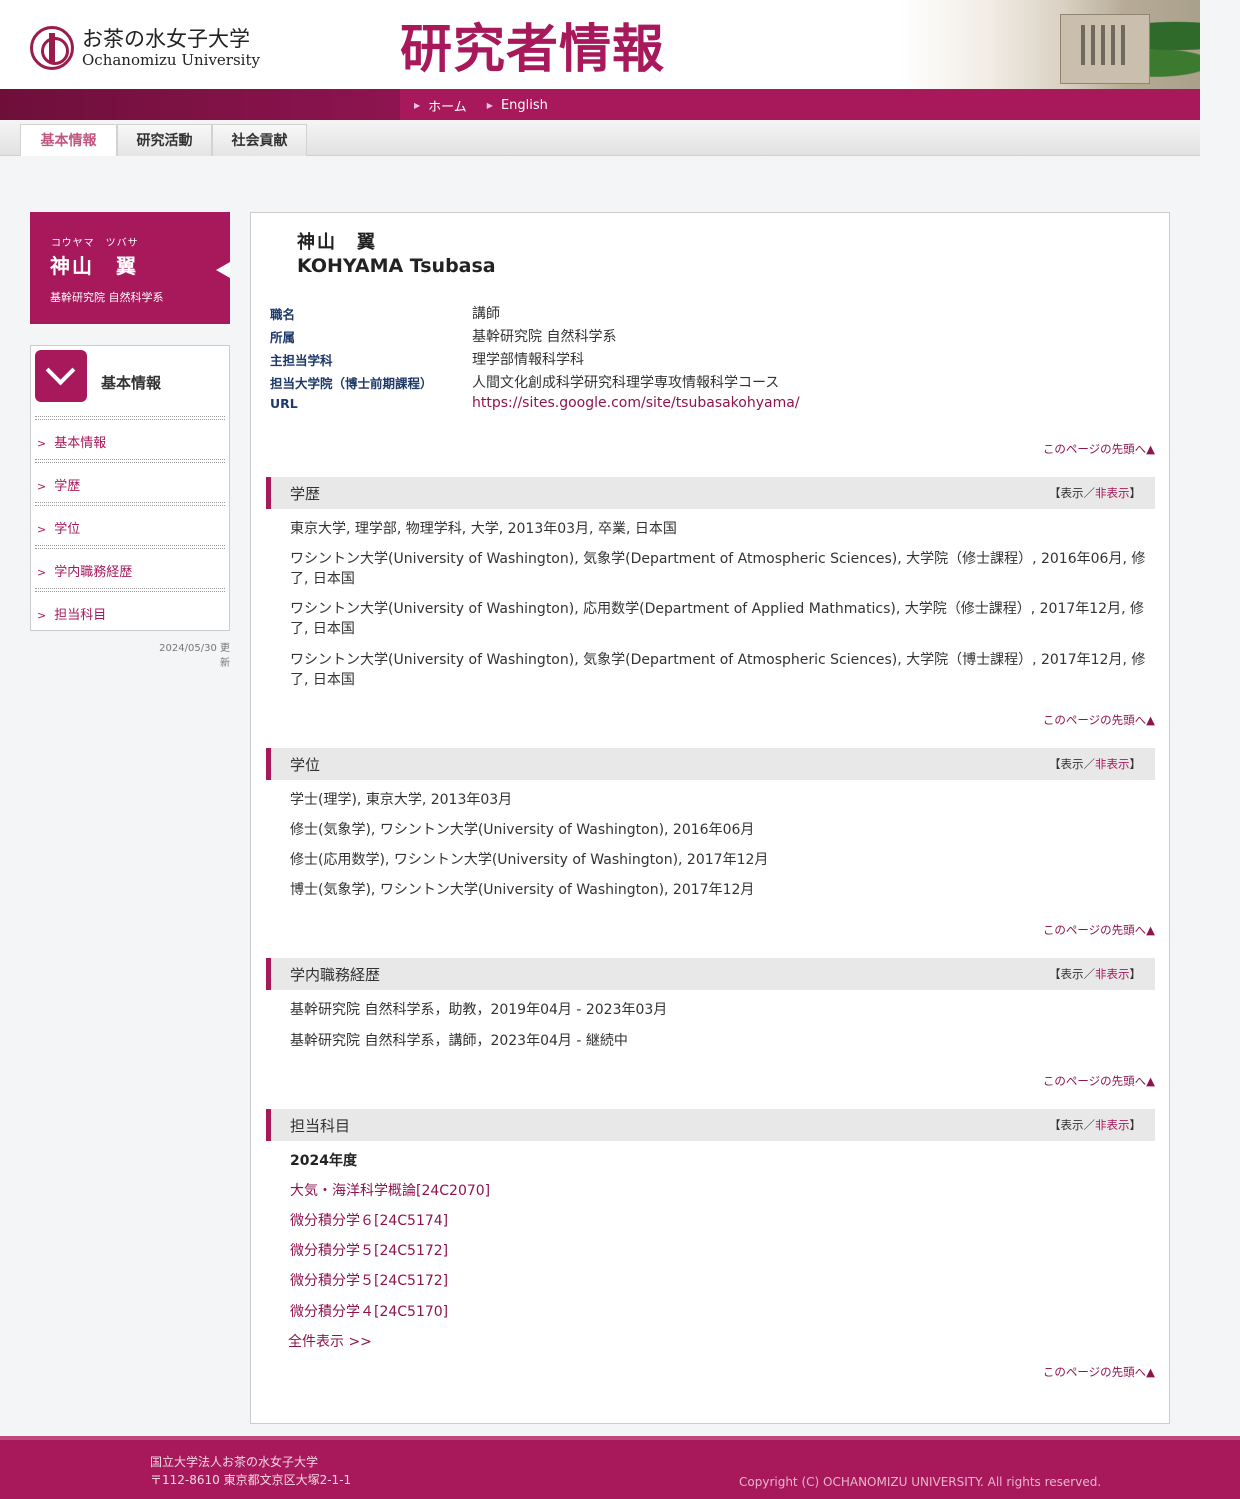 This screenshot has height=1499, width=1240. What do you see at coordinates (724, 1191) in the screenshot?
I see `course-link: 大気・海洋科学概論[24C2070]` at bounding box center [724, 1191].